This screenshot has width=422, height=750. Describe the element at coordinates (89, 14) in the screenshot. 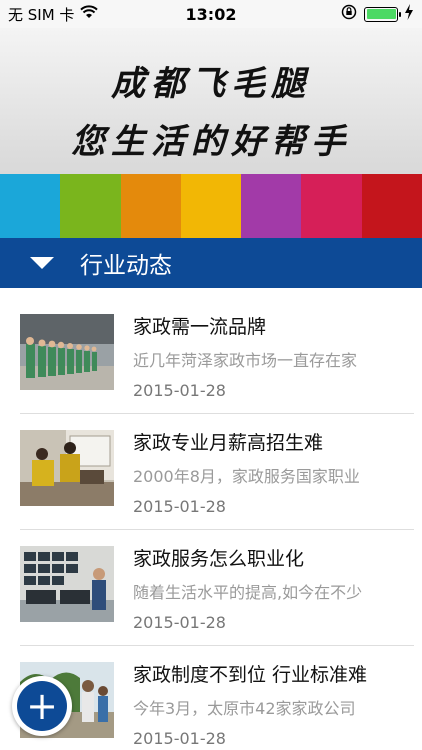

I see `wifi-icon` at that location.